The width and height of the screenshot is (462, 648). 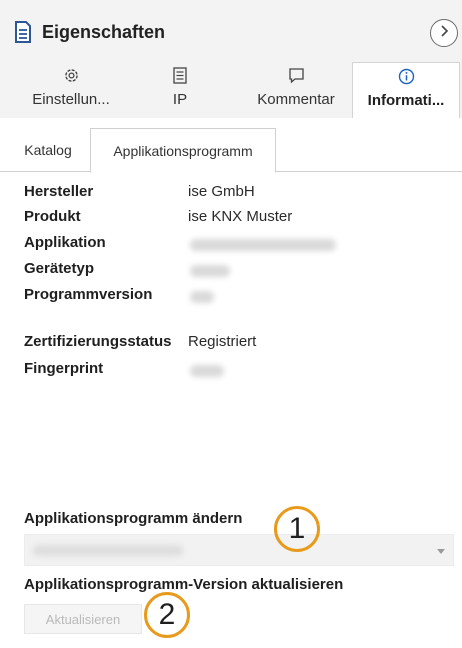 What do you see at coordinates (180, 75) in the screenshot?
I see `list-icon` at bounding box center [180, 75].